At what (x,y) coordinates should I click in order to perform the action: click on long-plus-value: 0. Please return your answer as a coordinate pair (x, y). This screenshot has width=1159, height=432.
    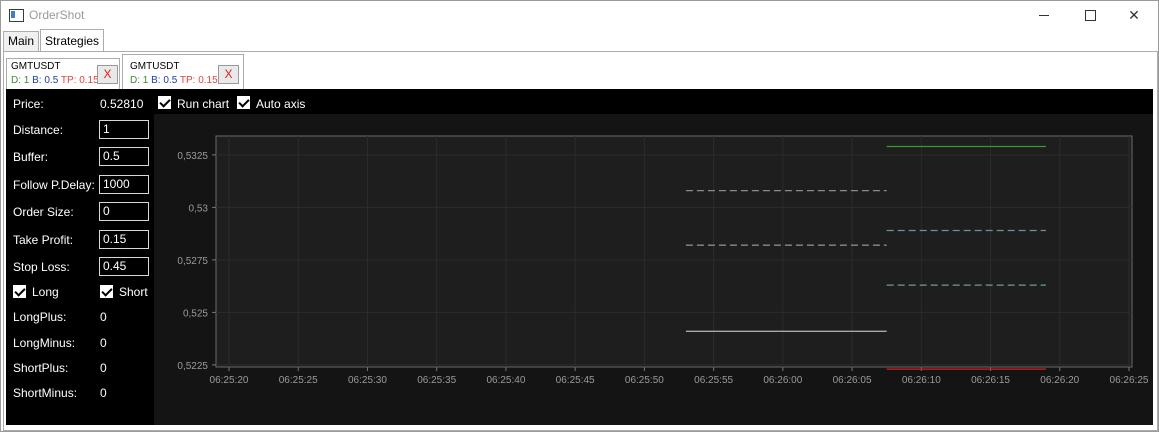
    Looking at the image, I should click on (103, 317).